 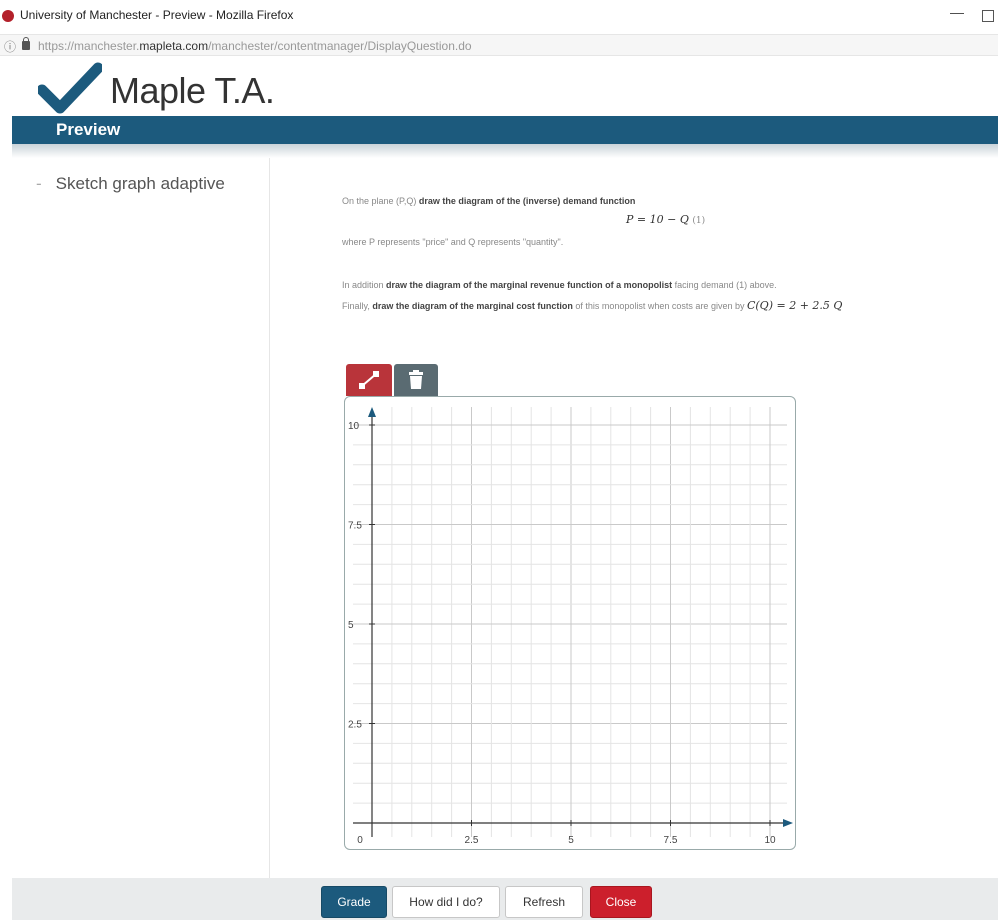 I want to click on cost-equation: C(Q) = 2 + 2.5 Q, so click(x=794, y=305).